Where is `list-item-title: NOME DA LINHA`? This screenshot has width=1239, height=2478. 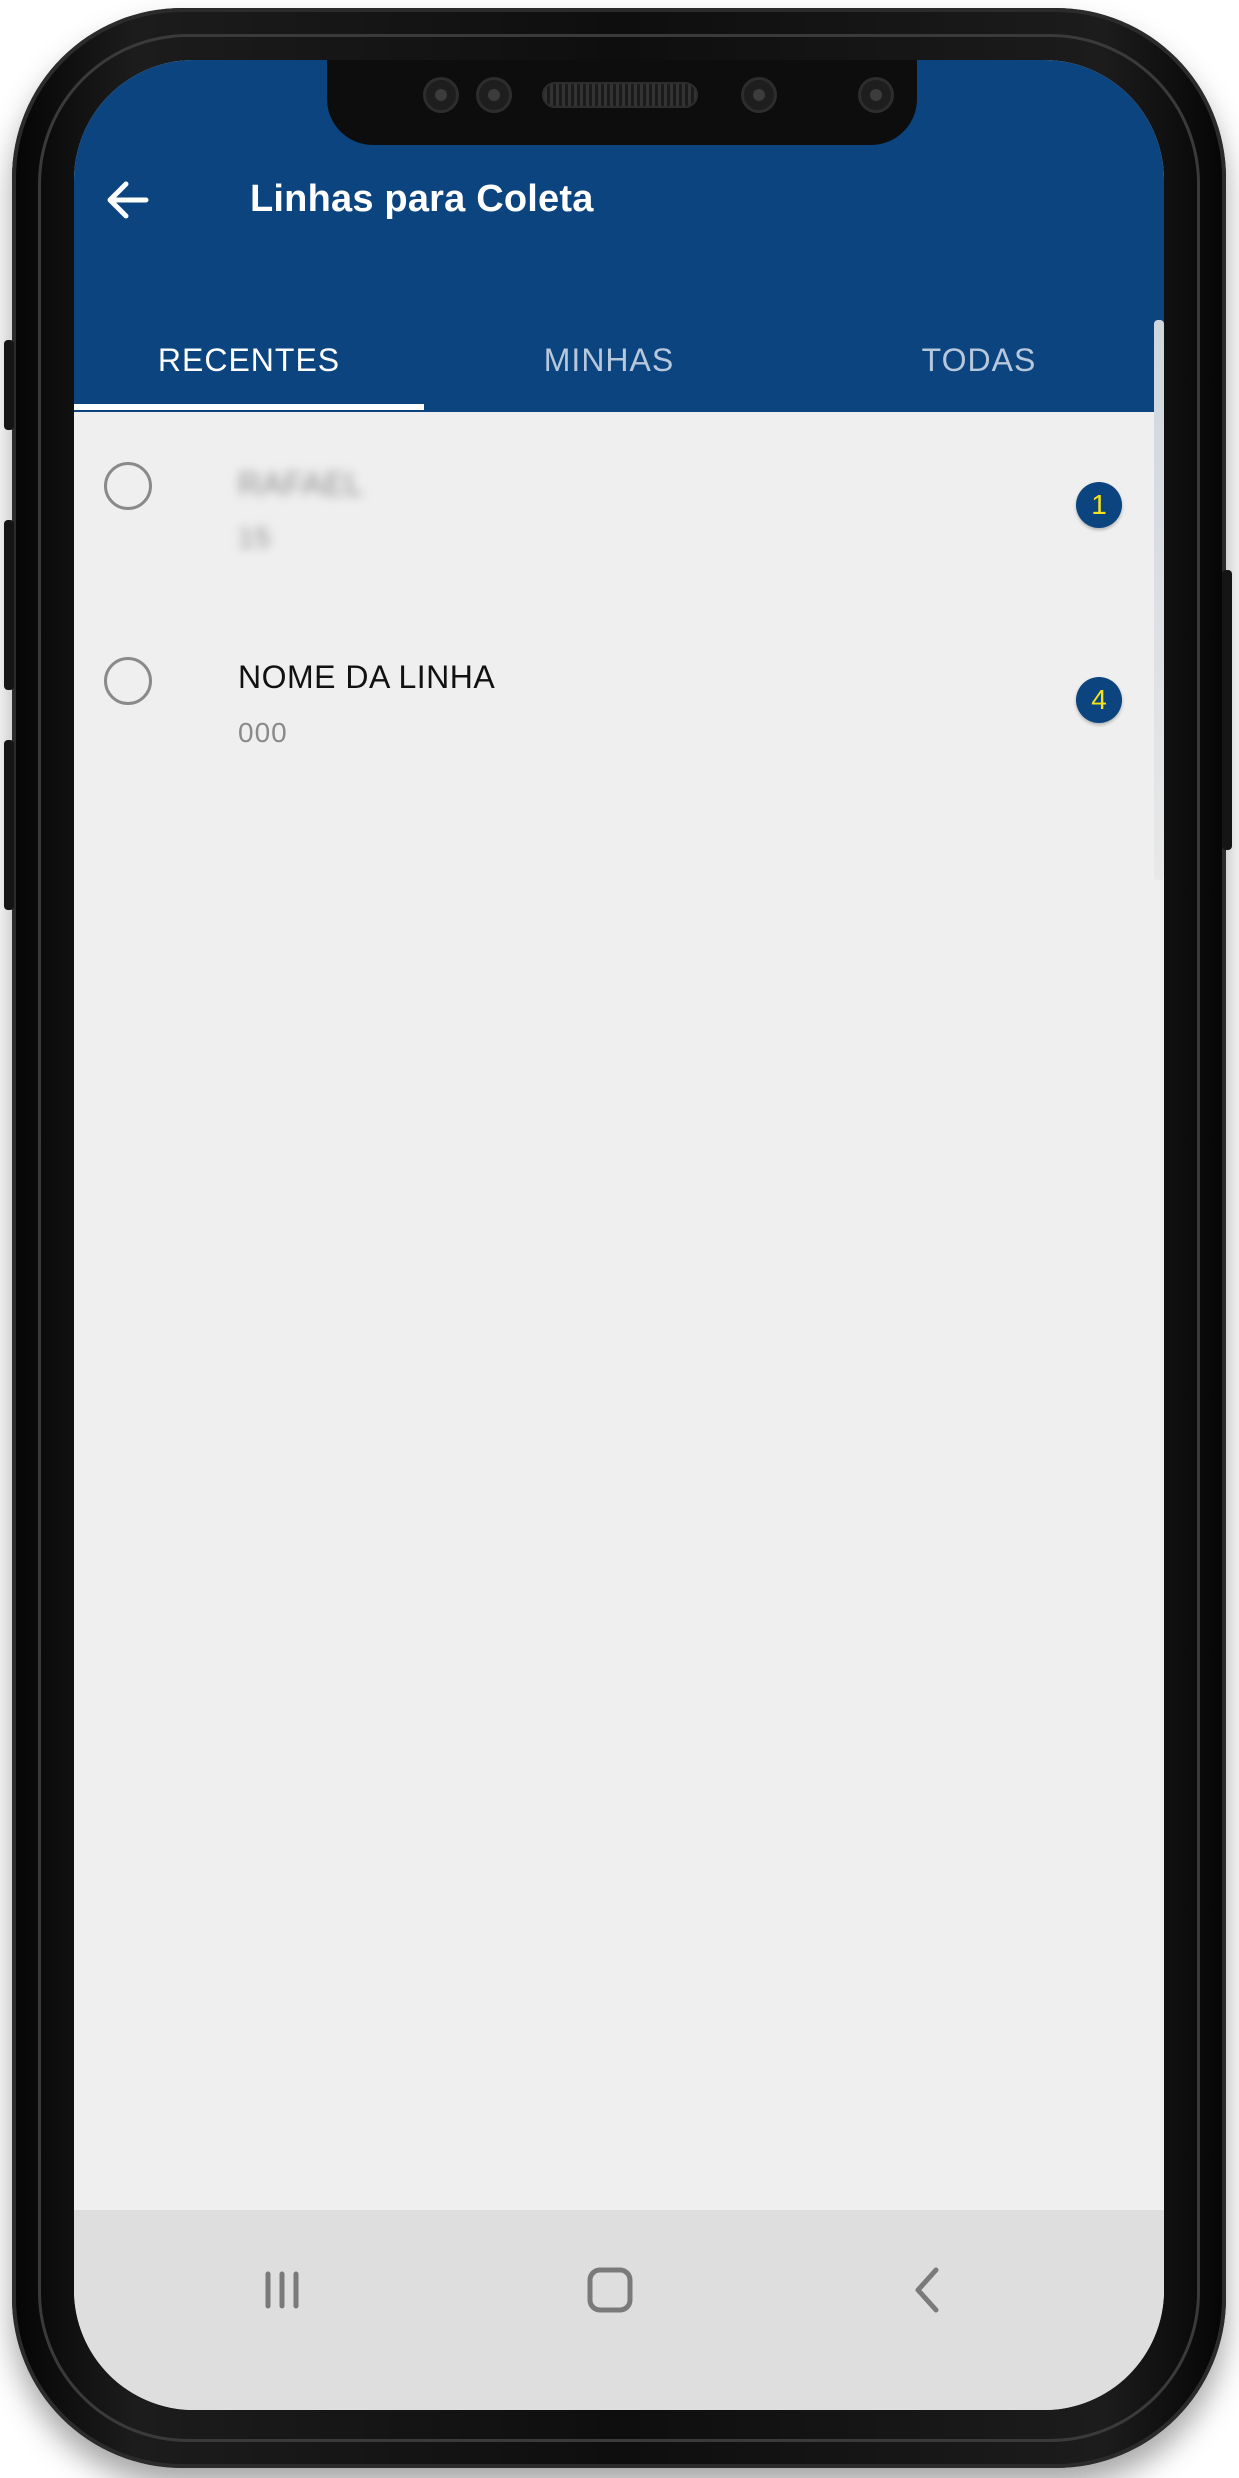
list-item-title: NOME DA LINHA is located at coordinates (367, 677).